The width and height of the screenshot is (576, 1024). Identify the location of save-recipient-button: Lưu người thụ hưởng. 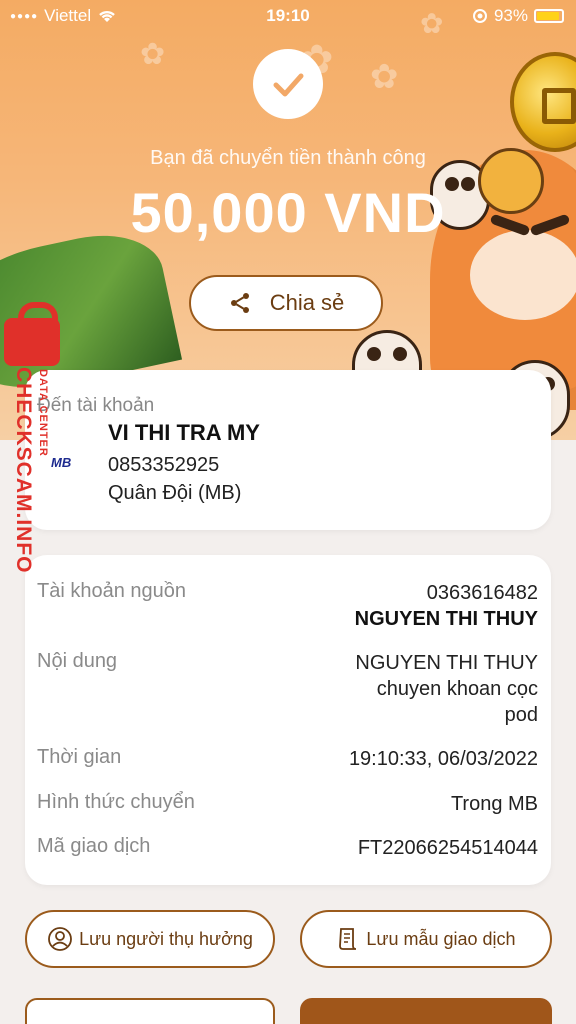
(150, 939).